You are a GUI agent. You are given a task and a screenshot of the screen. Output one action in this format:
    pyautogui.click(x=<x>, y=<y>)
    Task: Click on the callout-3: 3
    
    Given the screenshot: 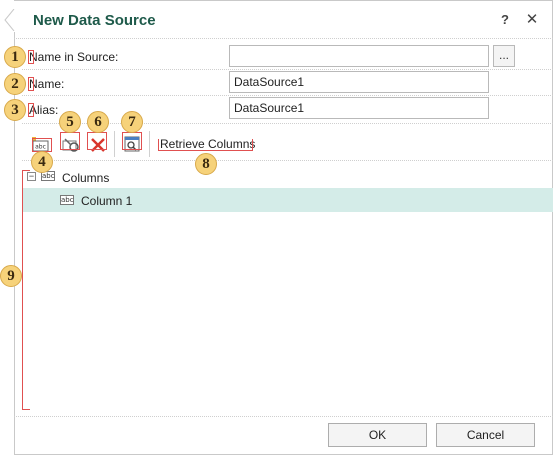 What is the action you would take?
    pyautogui.click(x=15, y=110)
    